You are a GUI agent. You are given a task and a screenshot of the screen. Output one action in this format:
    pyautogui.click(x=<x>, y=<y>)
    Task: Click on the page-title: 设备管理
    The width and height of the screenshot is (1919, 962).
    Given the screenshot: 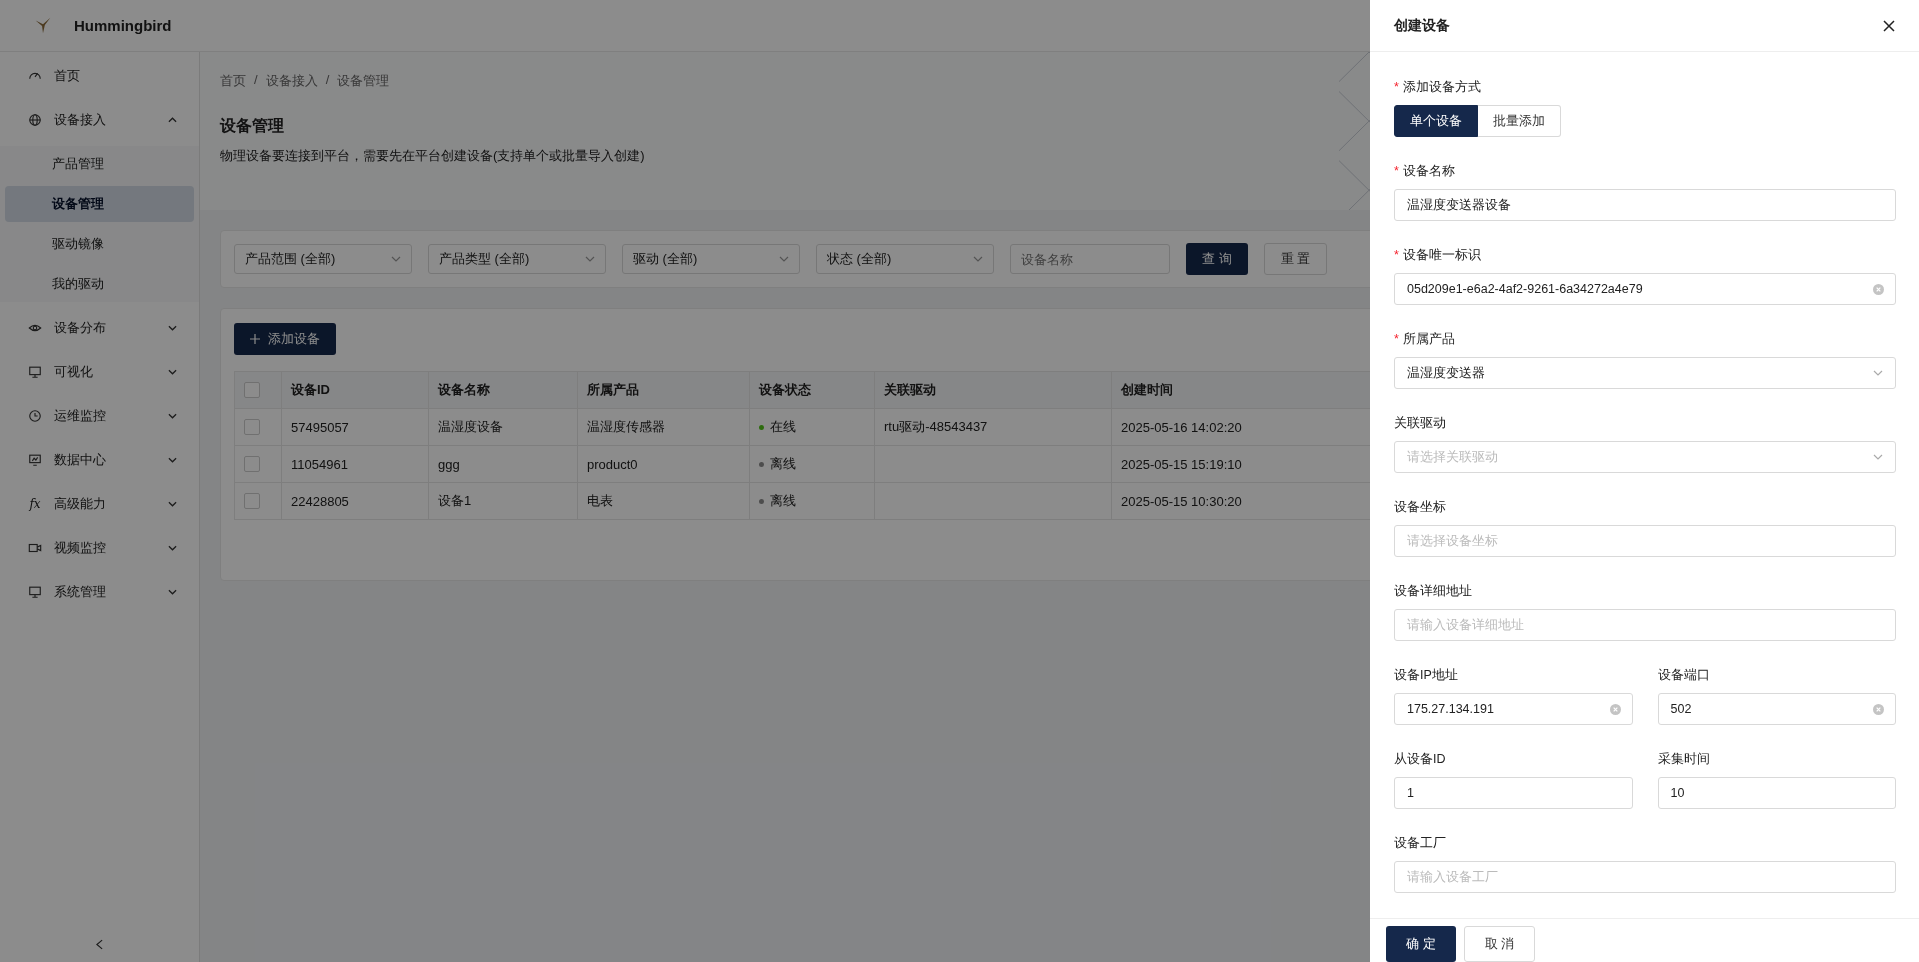 What is the action you would take?
    pyautogui.click(x=252, y=126)
    